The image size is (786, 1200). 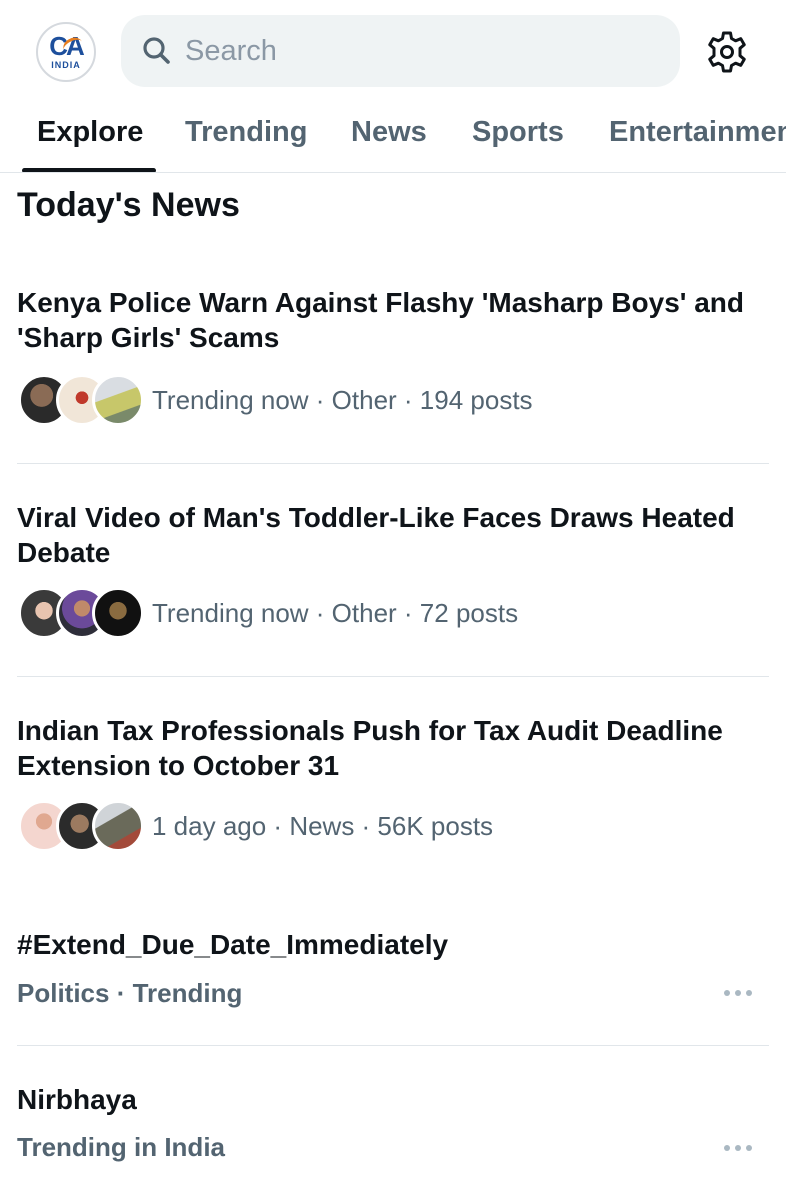 What do you see at coordinates (420, 51) in the screenshot?
I see `search-input` at bounding box center [420, 51].